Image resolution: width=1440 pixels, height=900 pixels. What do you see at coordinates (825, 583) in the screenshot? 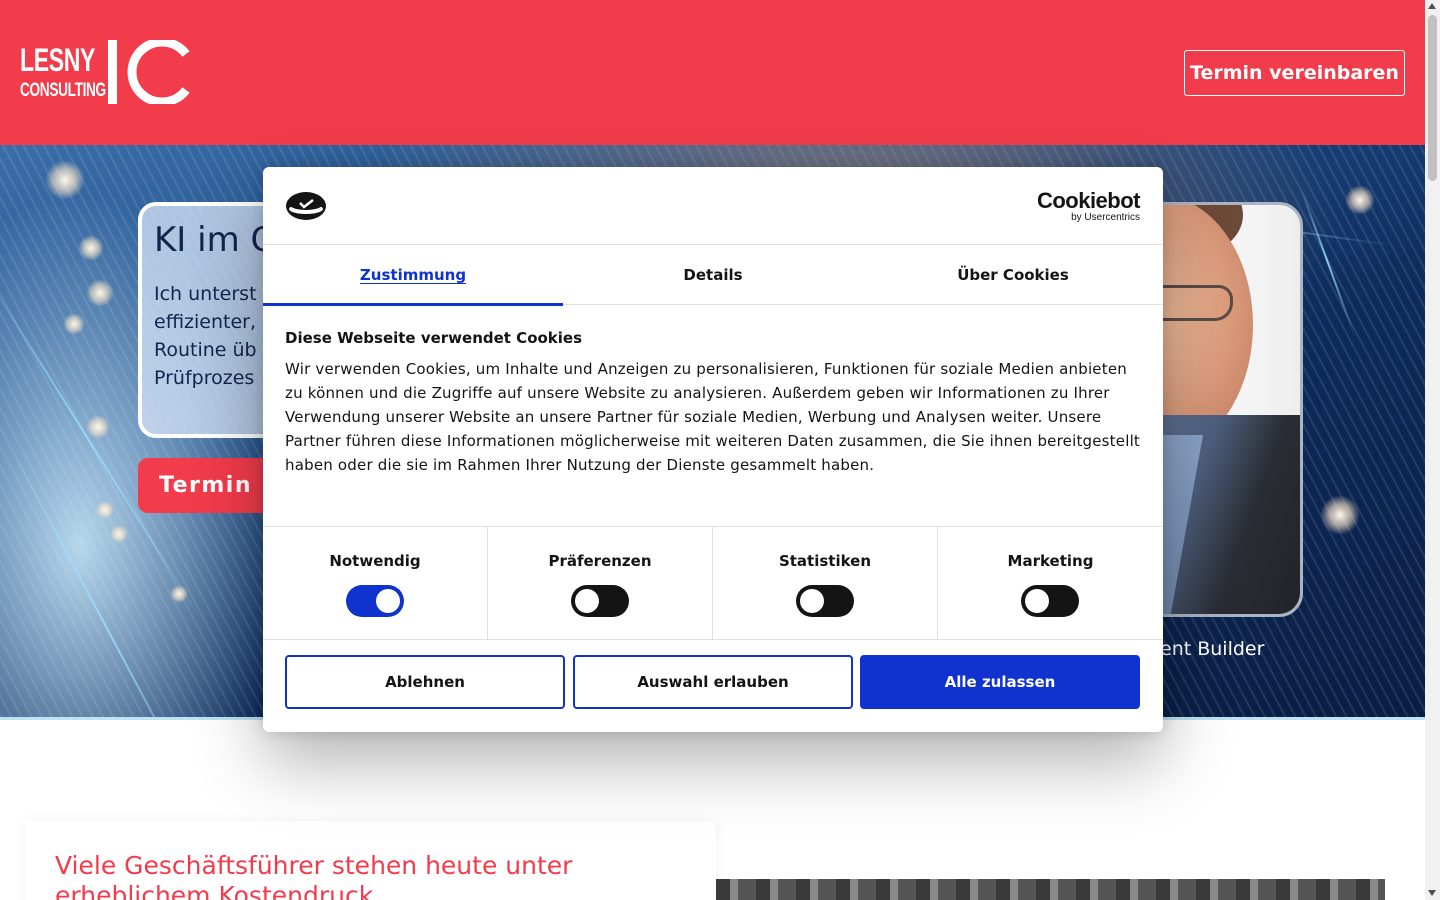
I see `category-statistiken: Statistiken` at bounding box center [825, 583].